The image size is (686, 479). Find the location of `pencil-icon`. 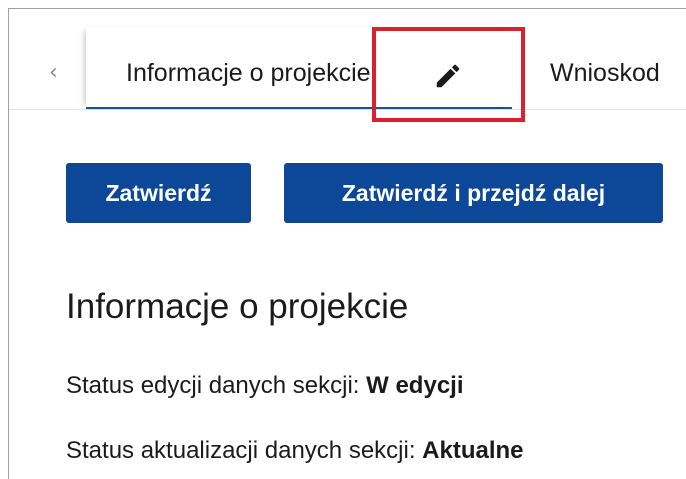

pencil-icon is located at coordinates (448, 76).